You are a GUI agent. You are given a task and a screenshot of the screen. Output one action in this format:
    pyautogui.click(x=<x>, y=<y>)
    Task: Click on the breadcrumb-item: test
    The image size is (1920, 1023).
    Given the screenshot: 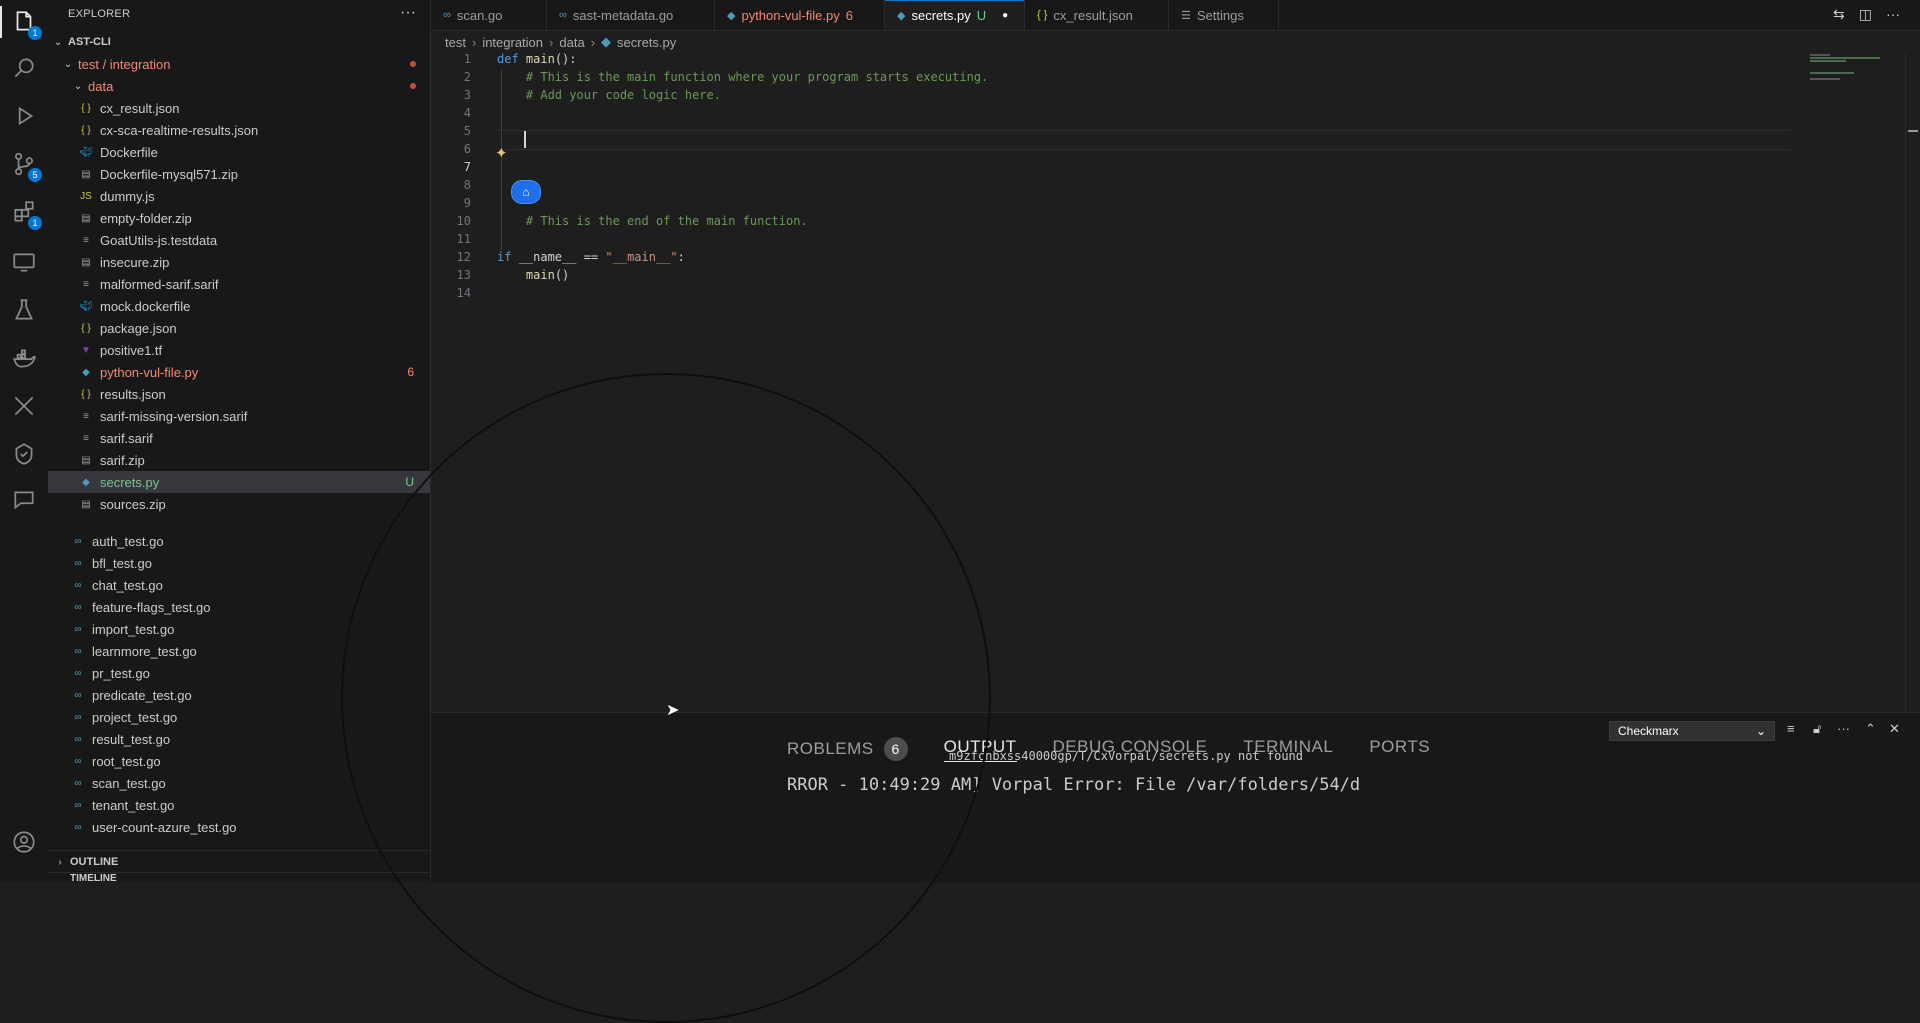 What is the action you would take?
    pyautogui.click(x=455, y=42)
    